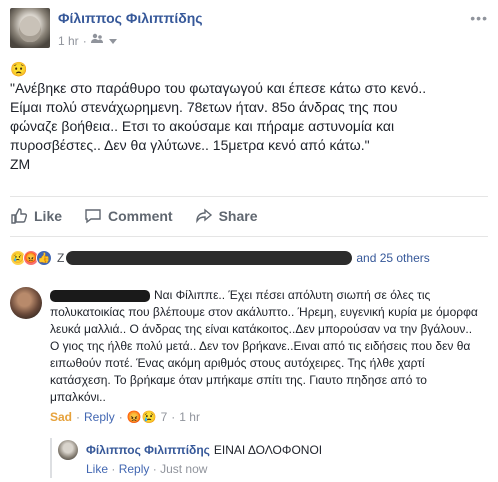 This screenshot has height=482, width=498. I want to click on reply-text: ΕΙΝΑΙ ΔΟΛΟΦΟΝΟΙ, so click(268, 450).